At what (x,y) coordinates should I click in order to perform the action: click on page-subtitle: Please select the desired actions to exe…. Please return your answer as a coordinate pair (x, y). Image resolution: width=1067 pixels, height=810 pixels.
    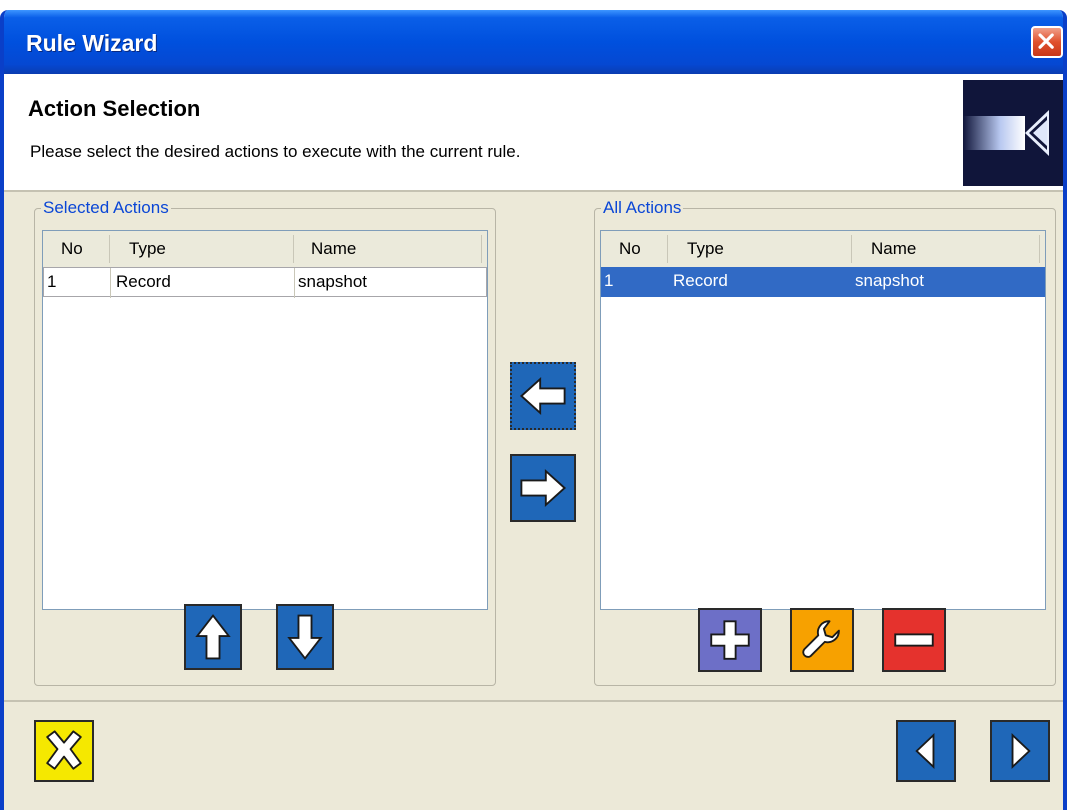
    Looking at the image, I should click on (275, 151).